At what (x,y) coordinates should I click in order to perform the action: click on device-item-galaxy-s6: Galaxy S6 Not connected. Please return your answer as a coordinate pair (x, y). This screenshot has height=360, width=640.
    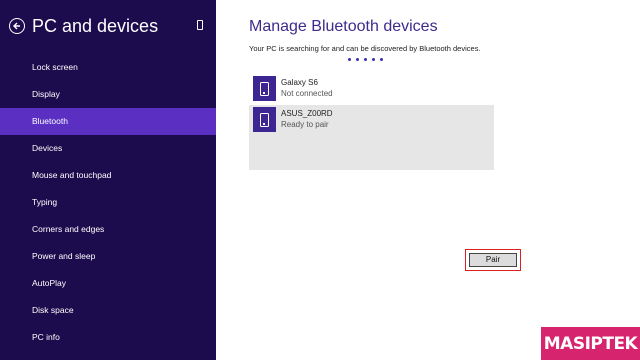
    Looking at the image, I should click on (371, 89).